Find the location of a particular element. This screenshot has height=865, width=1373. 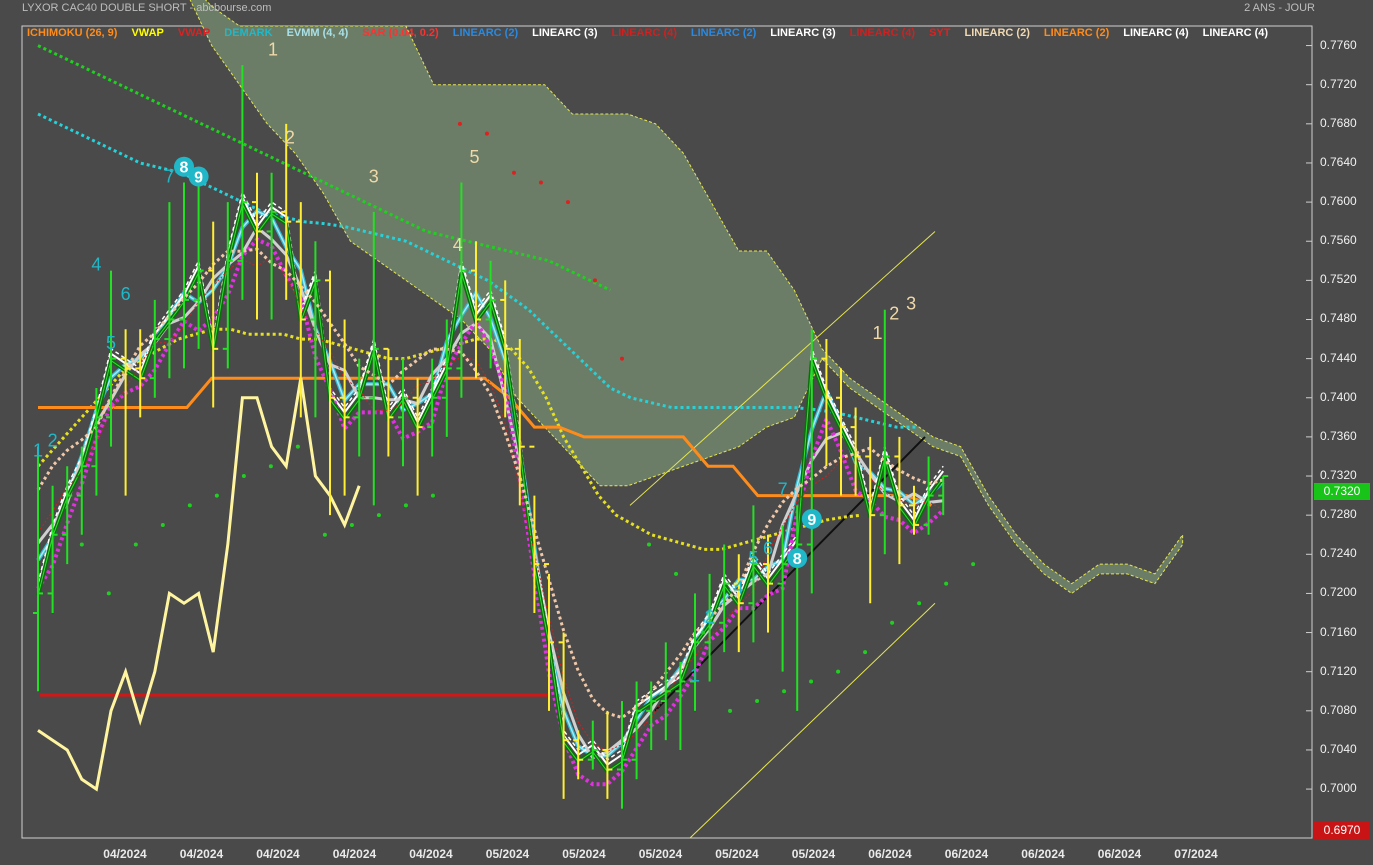

y-tick-label: 0.7240 is located at coordinates (1338, 553).